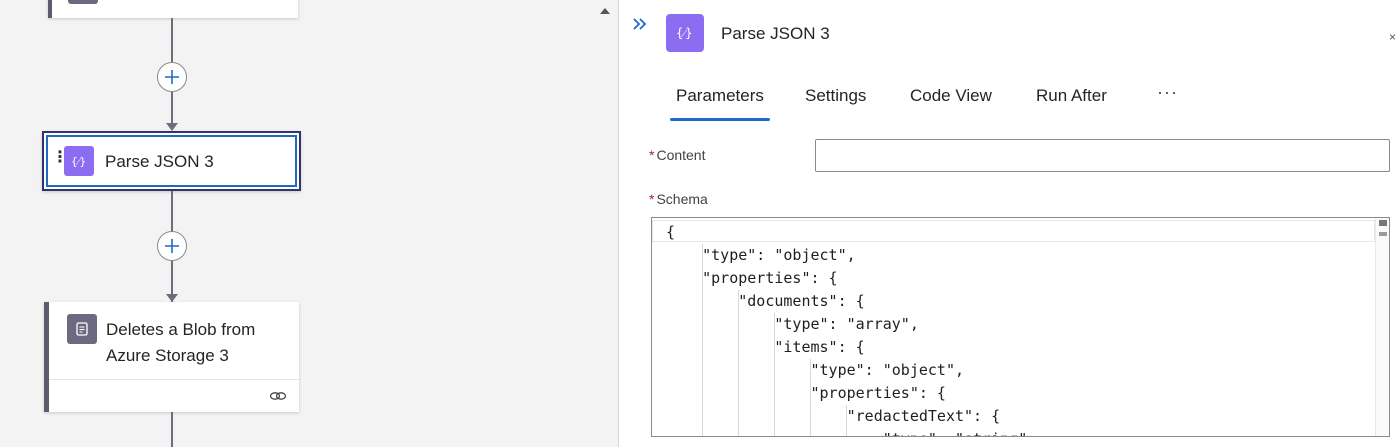  What do you see at coordinates (159, 161) in the screenshot?
I see `node-title: Parse JSON 3` at bounding box center [159, 161].